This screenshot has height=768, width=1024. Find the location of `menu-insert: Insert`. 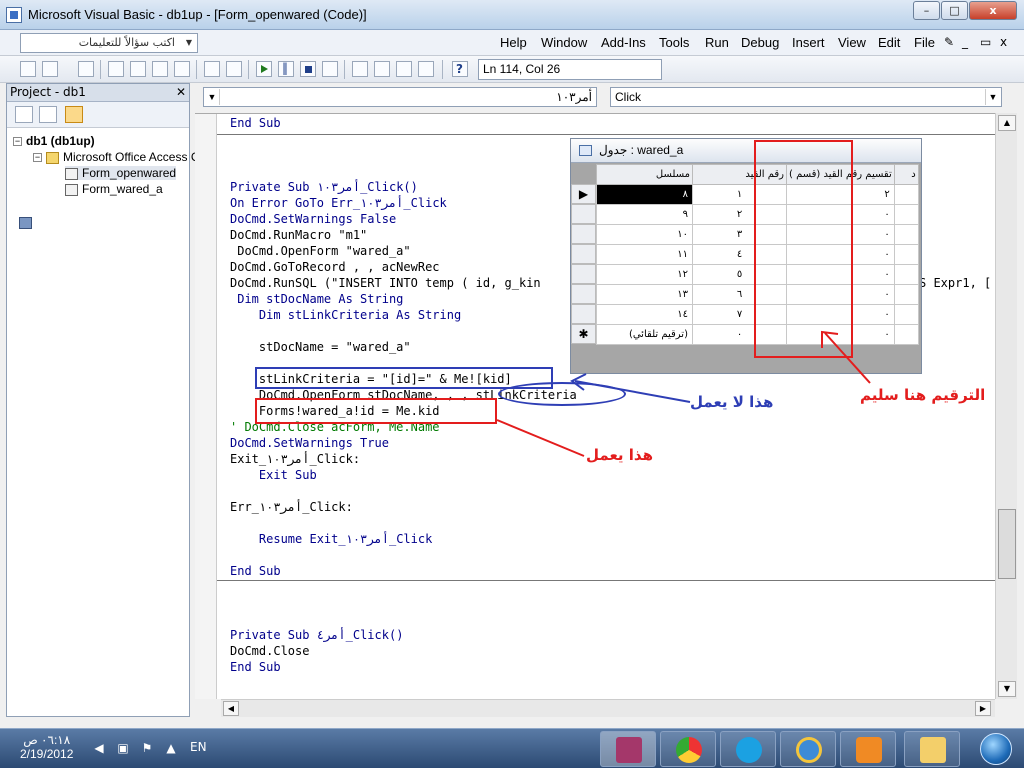

menu-insert: Insert is located at coordinates (808, 42).